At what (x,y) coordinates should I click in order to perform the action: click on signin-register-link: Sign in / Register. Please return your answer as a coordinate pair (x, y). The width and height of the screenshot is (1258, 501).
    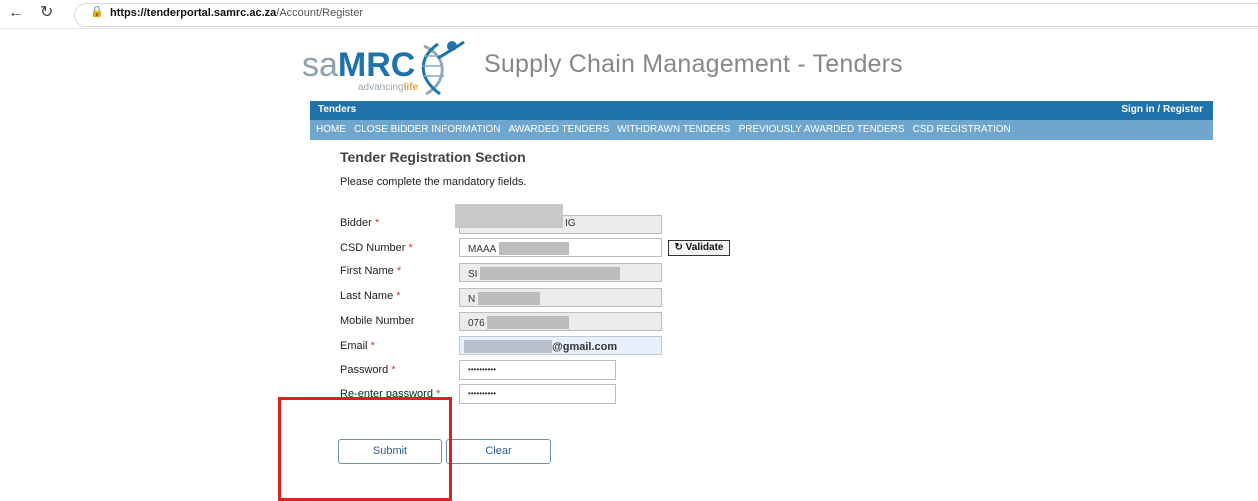
    Looking at the image, I should click on (1162, 109).